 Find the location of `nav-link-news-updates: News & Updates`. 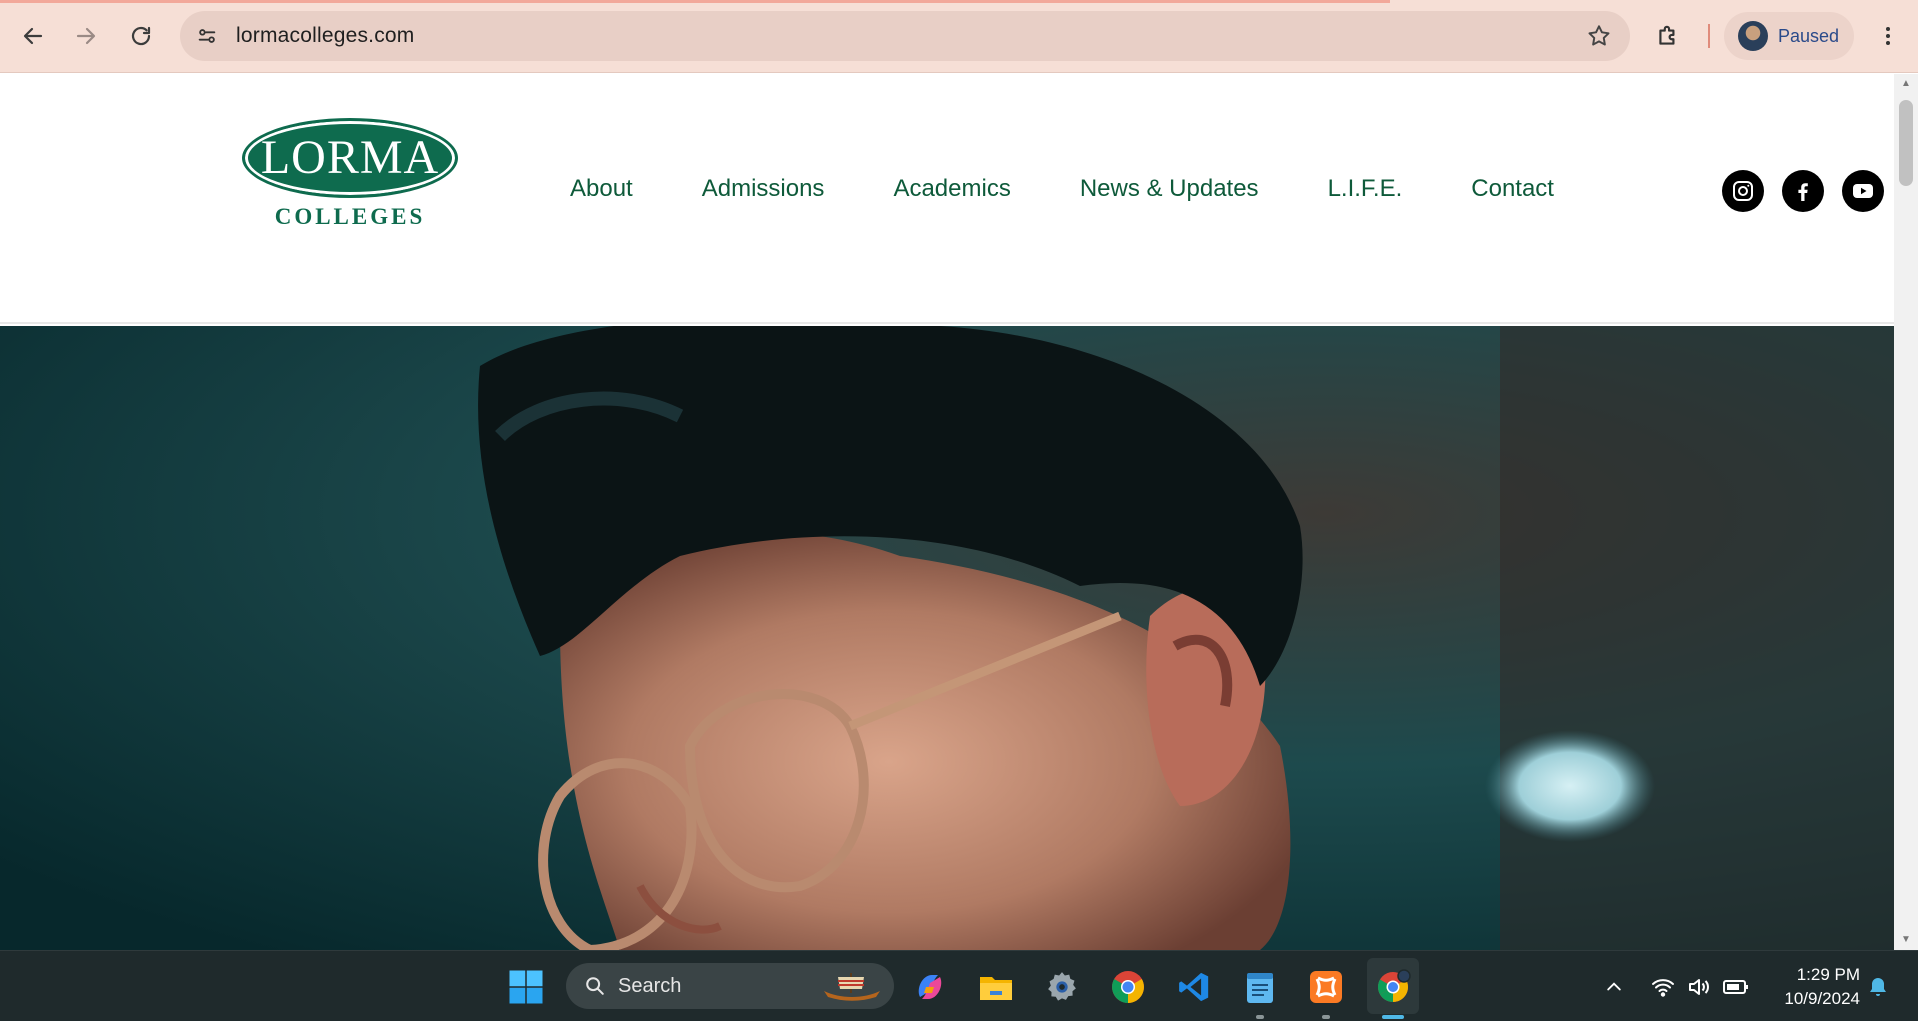

nav-link-news-updates: News & Updates is located at coordinates (1169, 189).